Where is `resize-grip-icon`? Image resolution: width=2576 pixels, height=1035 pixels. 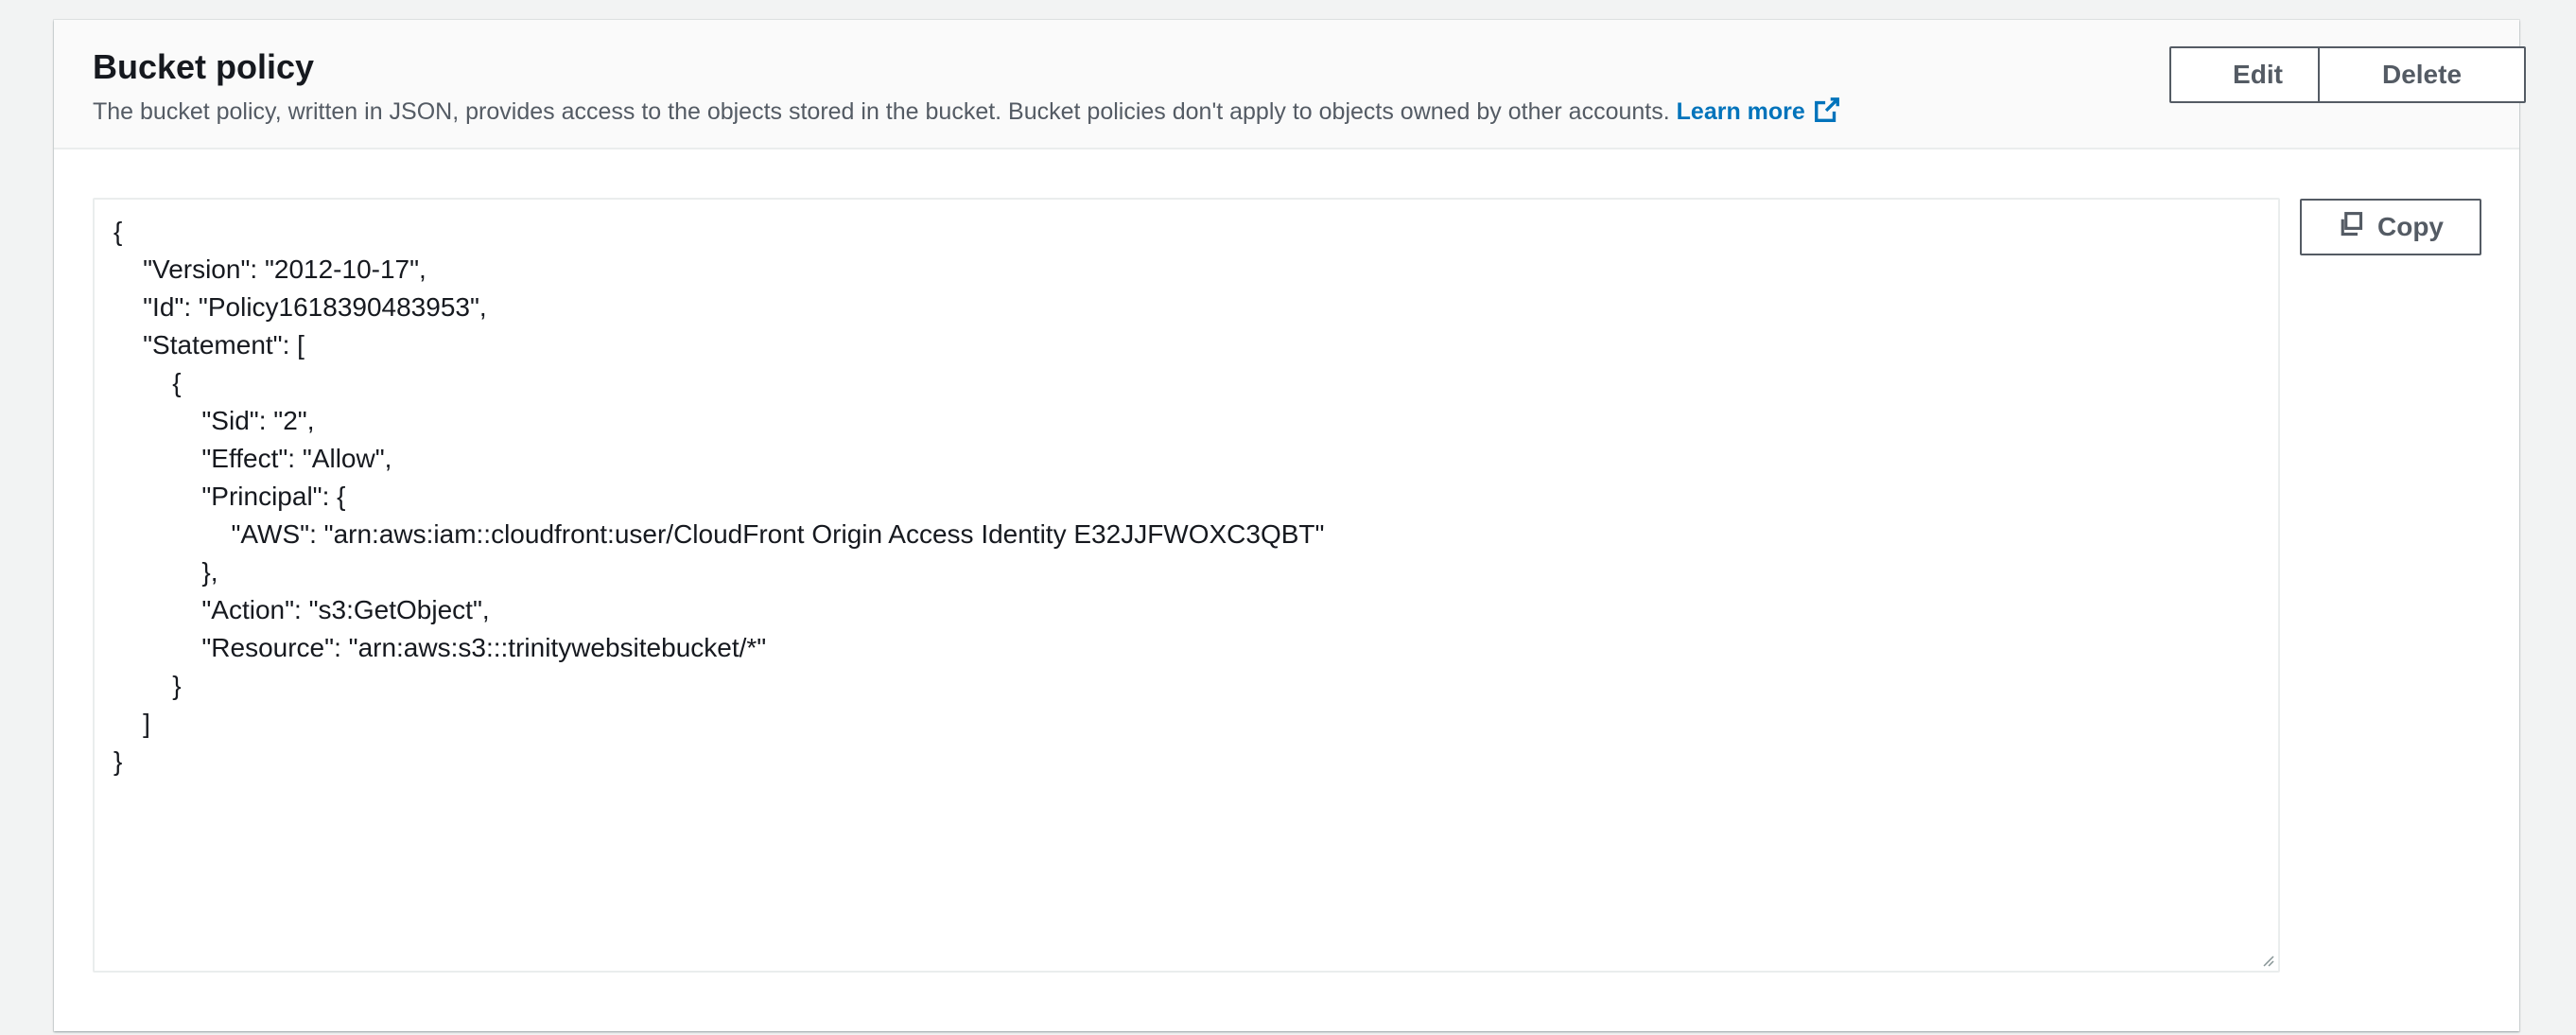 resize-grip-icon is located at coordinates (2266, 959).